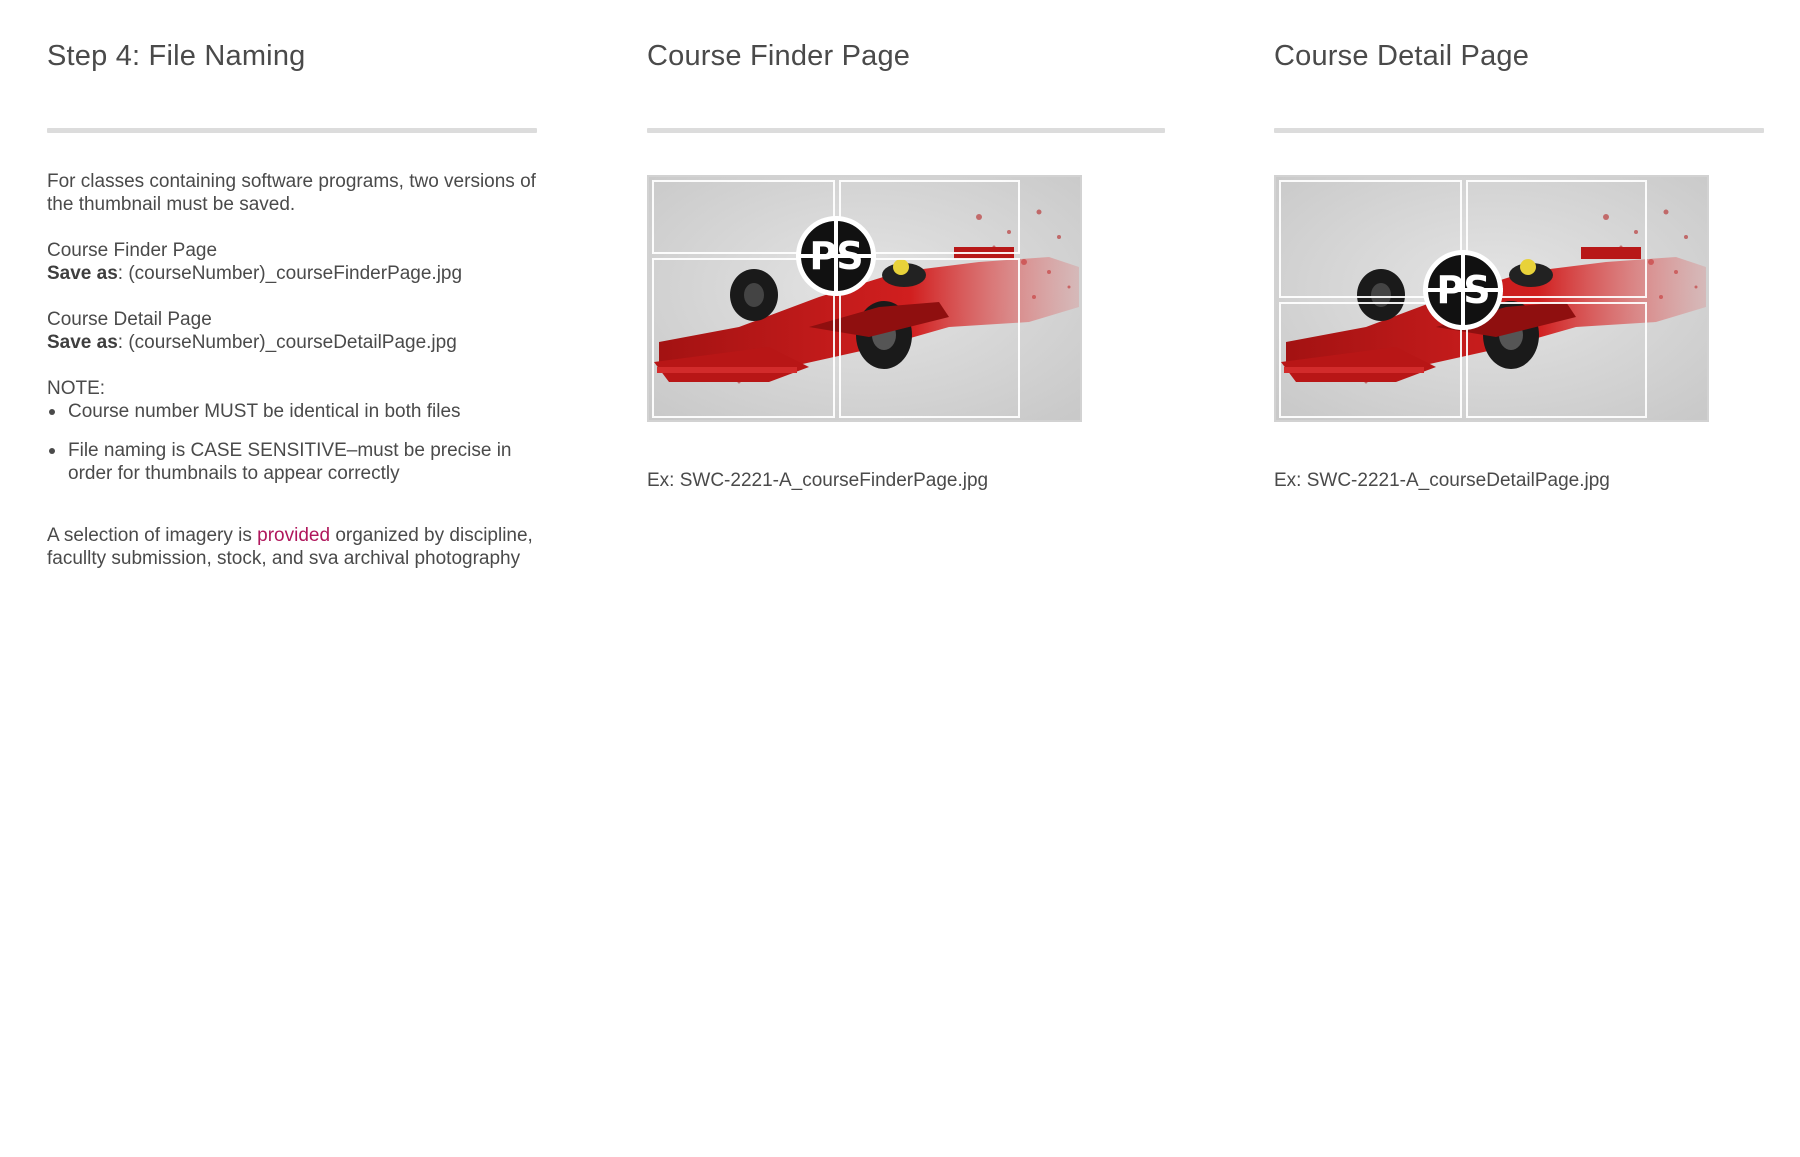 The width and height of the screenshot is (1800, 1157). What do you see at coordinates (290, 273) in the screenshot?
I see `finder-save-value: : (courseNumber)_courseFinderPage.jpg` at bounding box center [290, 273].